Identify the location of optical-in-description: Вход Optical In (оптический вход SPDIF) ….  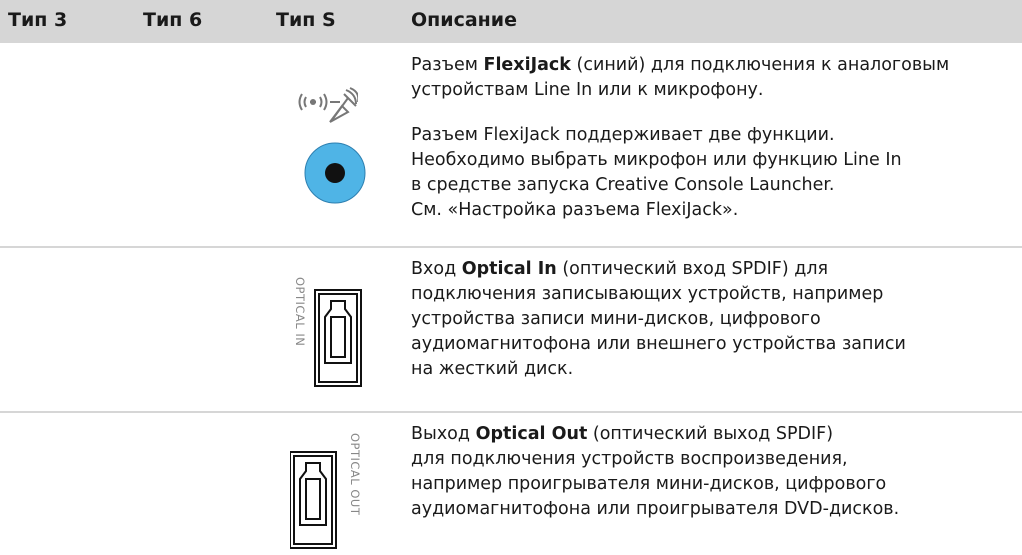
(713, 319).